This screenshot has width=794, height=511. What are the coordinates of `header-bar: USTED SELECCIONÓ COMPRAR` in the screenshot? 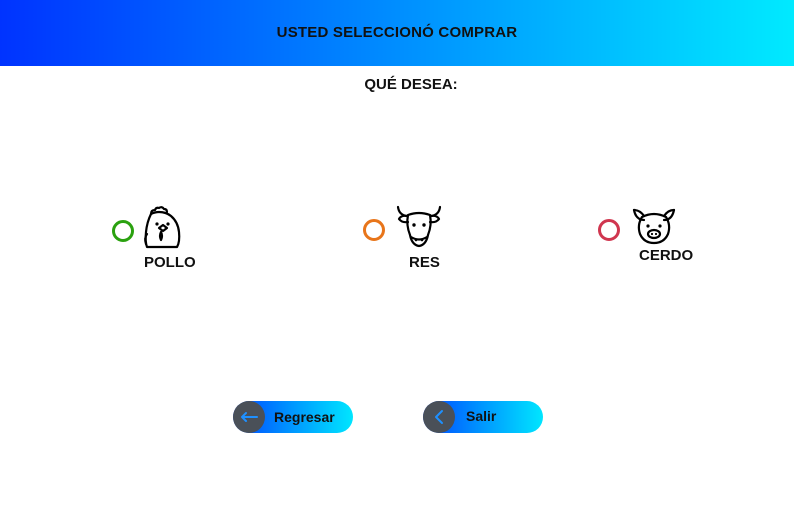 It's located at (397, 33).